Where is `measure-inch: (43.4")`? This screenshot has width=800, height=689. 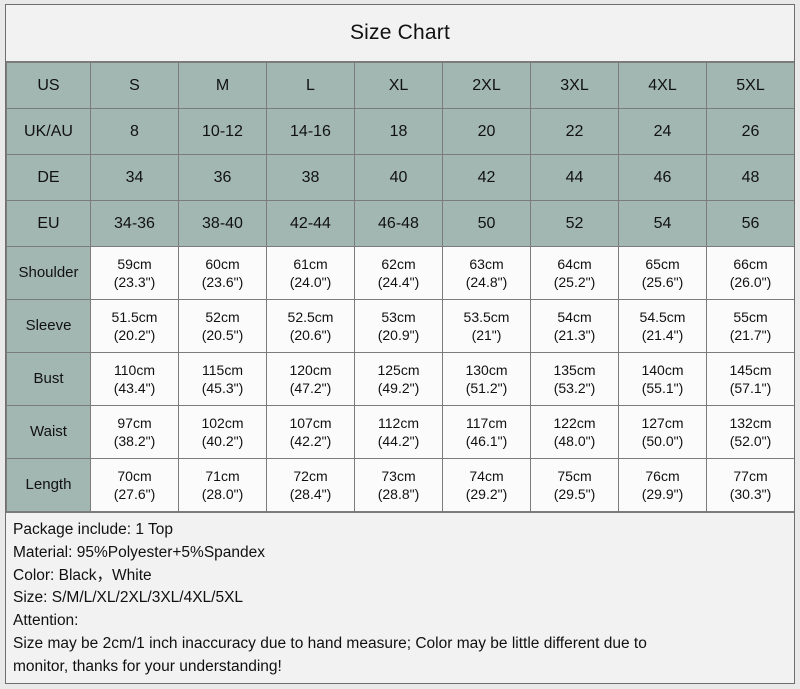
measure-inch: (43.4") is located at coordinates (134, 388).